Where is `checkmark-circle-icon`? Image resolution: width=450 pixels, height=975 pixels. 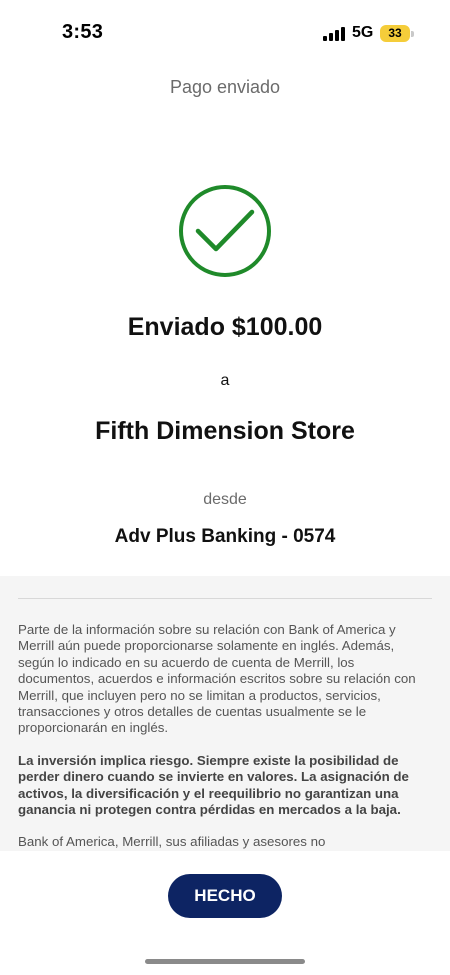 checkmark-circle-icon is located at coordinates (225, 231).